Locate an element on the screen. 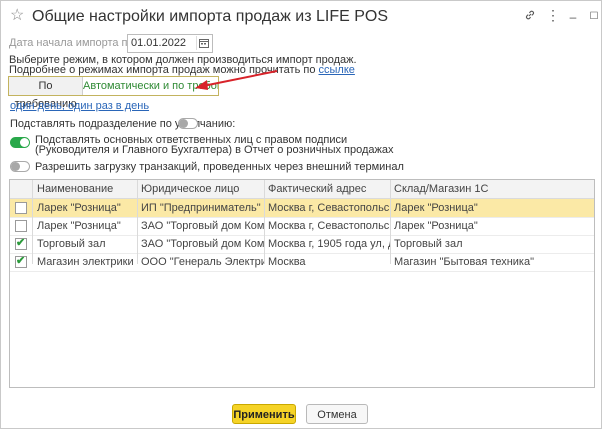  cancel-button: Отмена is located at coordinates (337, 414).